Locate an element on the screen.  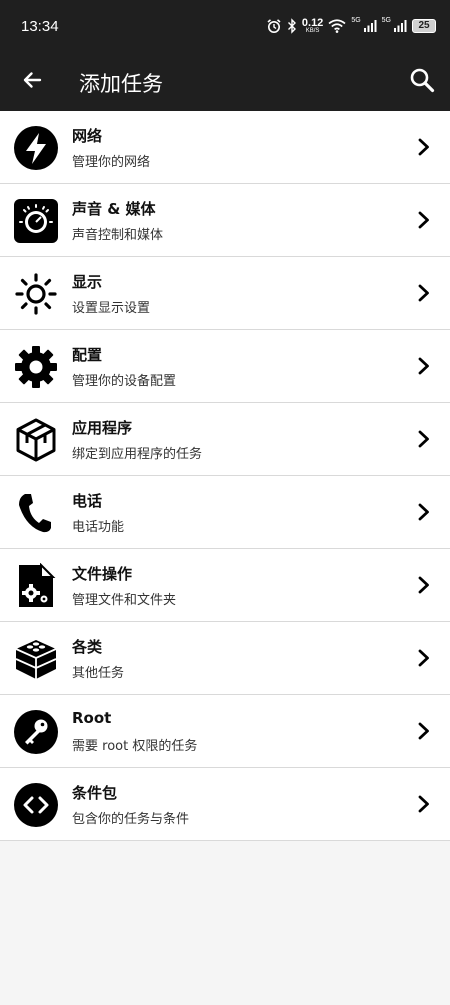
category-title: 声音 & 媒体 is located at coordinates (114, 209).